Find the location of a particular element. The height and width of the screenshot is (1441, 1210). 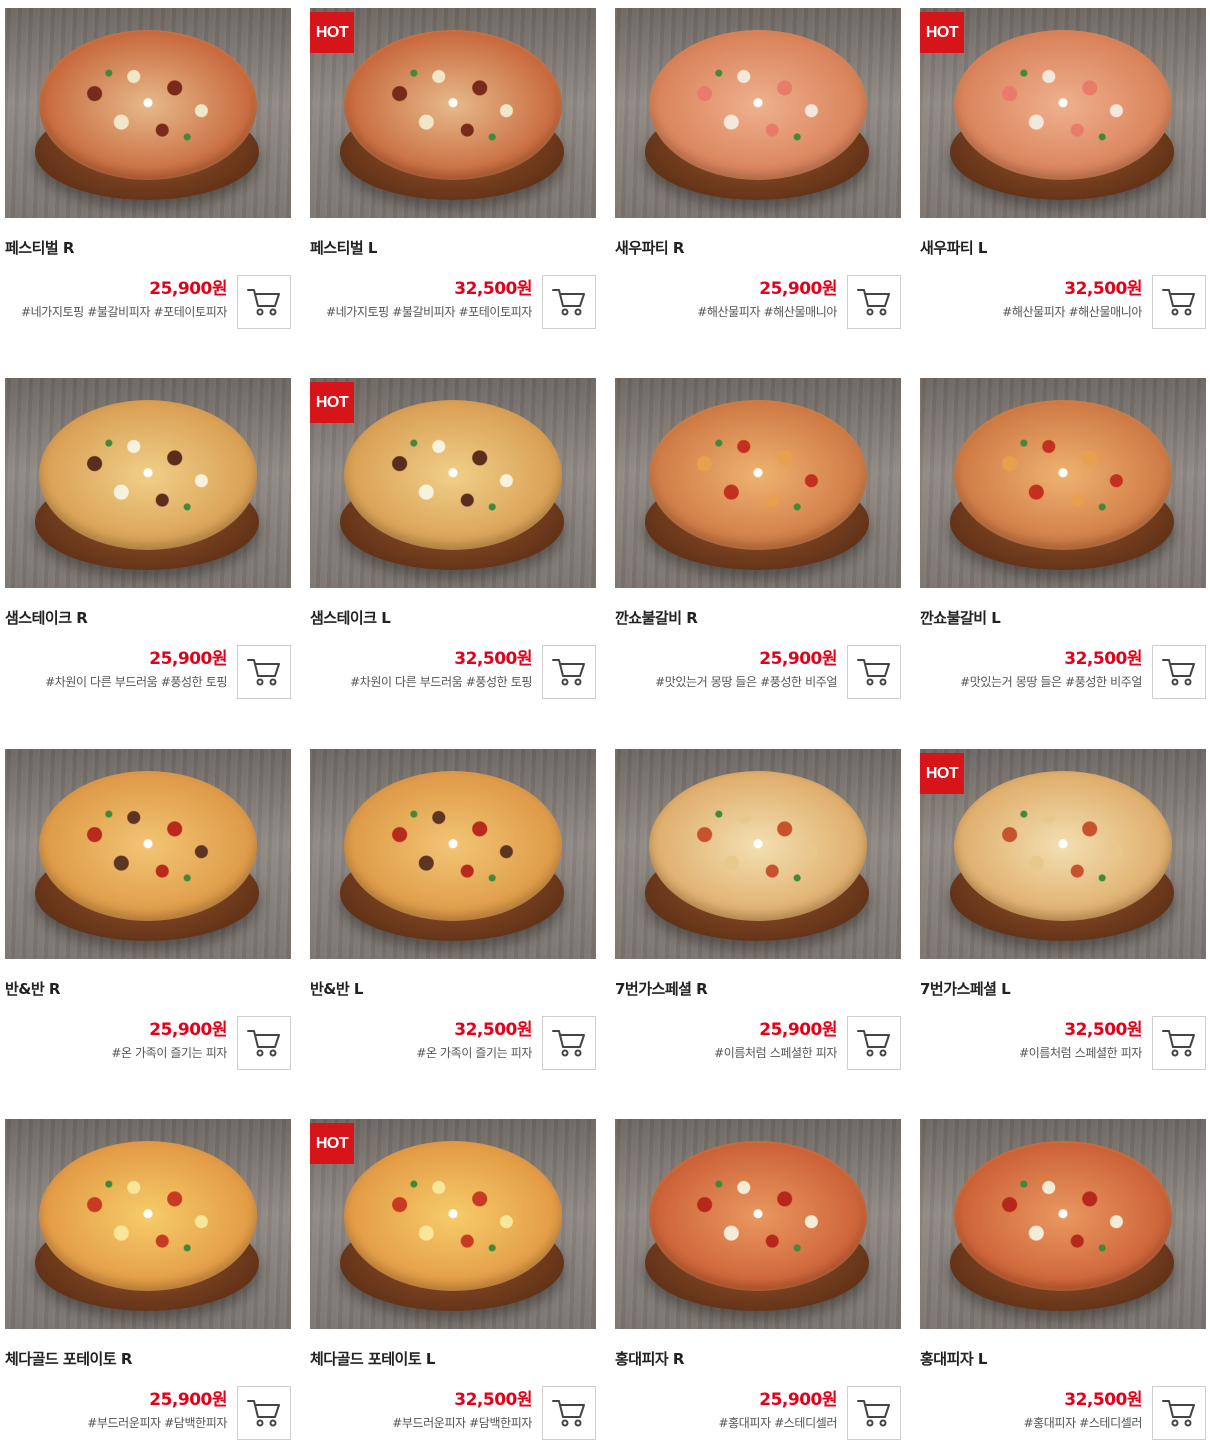

product-card-3: 새우파티 R 25,900원 #해산물피자 #해산물매니아 is located at coordinates (758, 173).